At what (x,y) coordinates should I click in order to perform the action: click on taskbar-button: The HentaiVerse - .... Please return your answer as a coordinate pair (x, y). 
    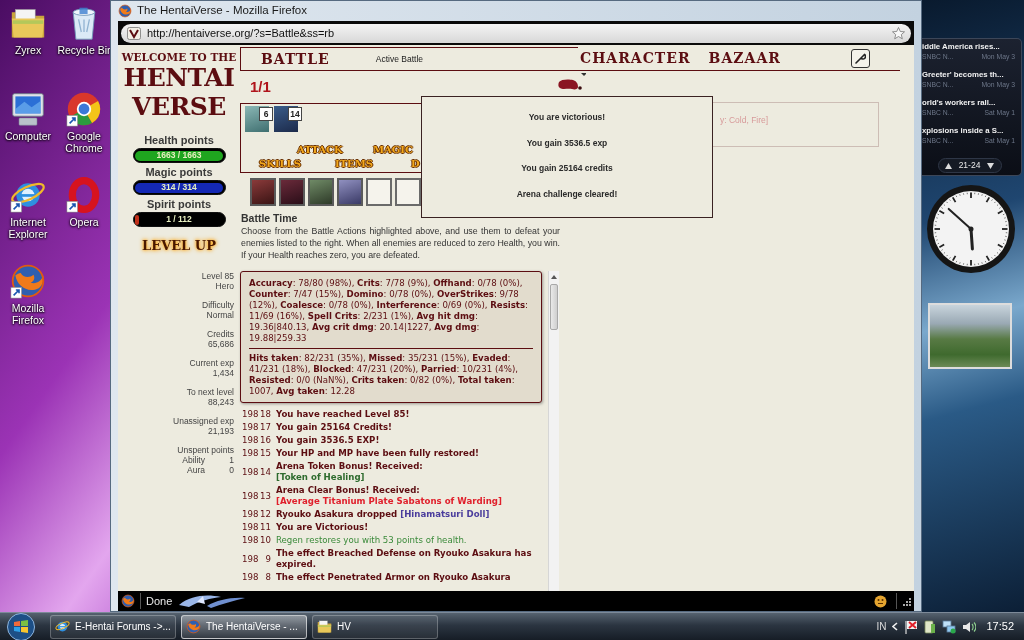
    Looking at the image, I should click on (244, 626).